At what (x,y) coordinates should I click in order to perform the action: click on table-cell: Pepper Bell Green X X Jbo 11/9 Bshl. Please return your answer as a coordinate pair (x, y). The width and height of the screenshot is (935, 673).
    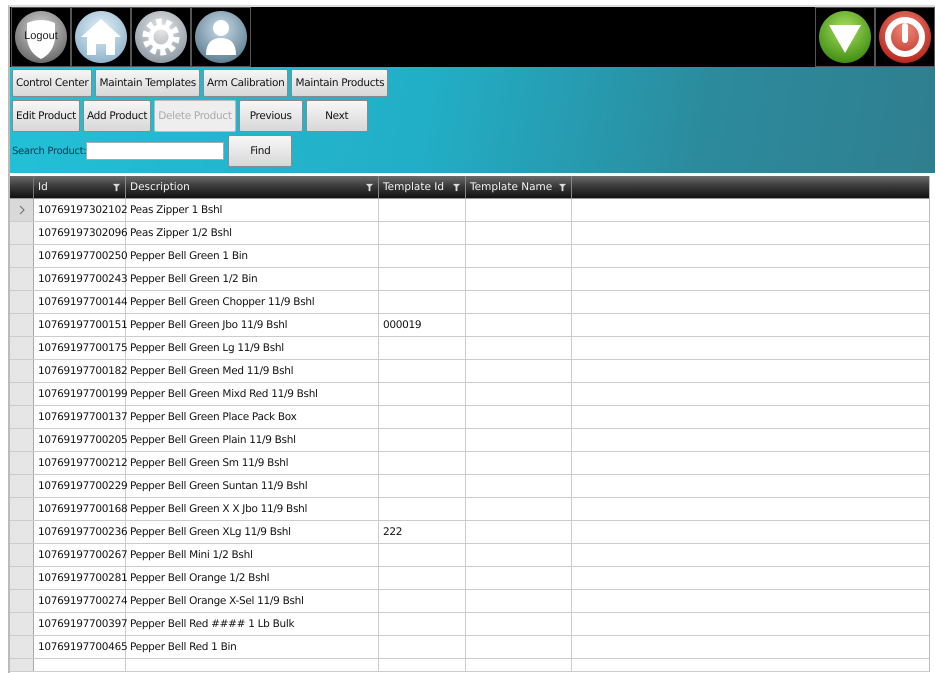
    Looking at the image, I should click on (252, 509).